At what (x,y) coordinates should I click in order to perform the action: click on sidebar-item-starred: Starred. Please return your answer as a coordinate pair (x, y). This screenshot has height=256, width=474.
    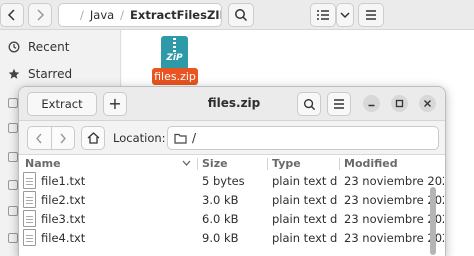
    Looking at the image, I should click on (40, 74).